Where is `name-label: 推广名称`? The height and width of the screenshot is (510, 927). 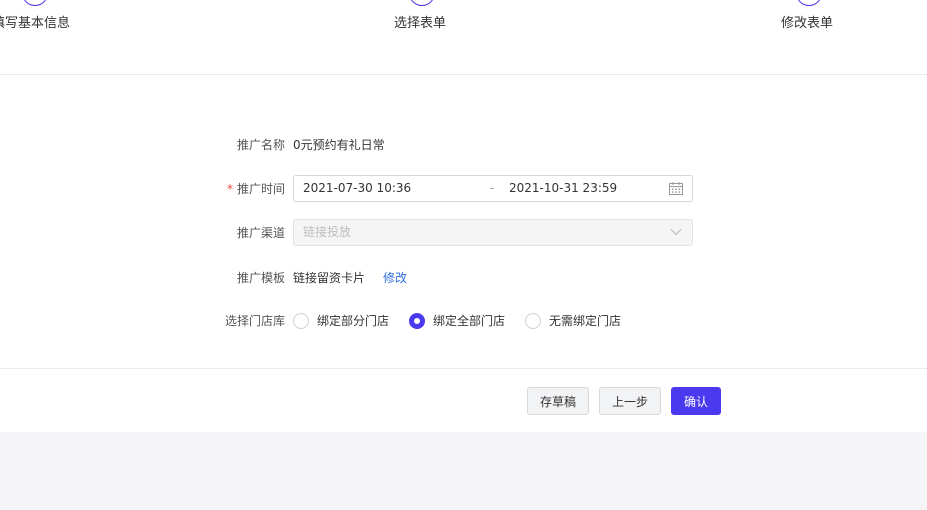
name-label: 推广名称 is located at coordinates (260, 145).